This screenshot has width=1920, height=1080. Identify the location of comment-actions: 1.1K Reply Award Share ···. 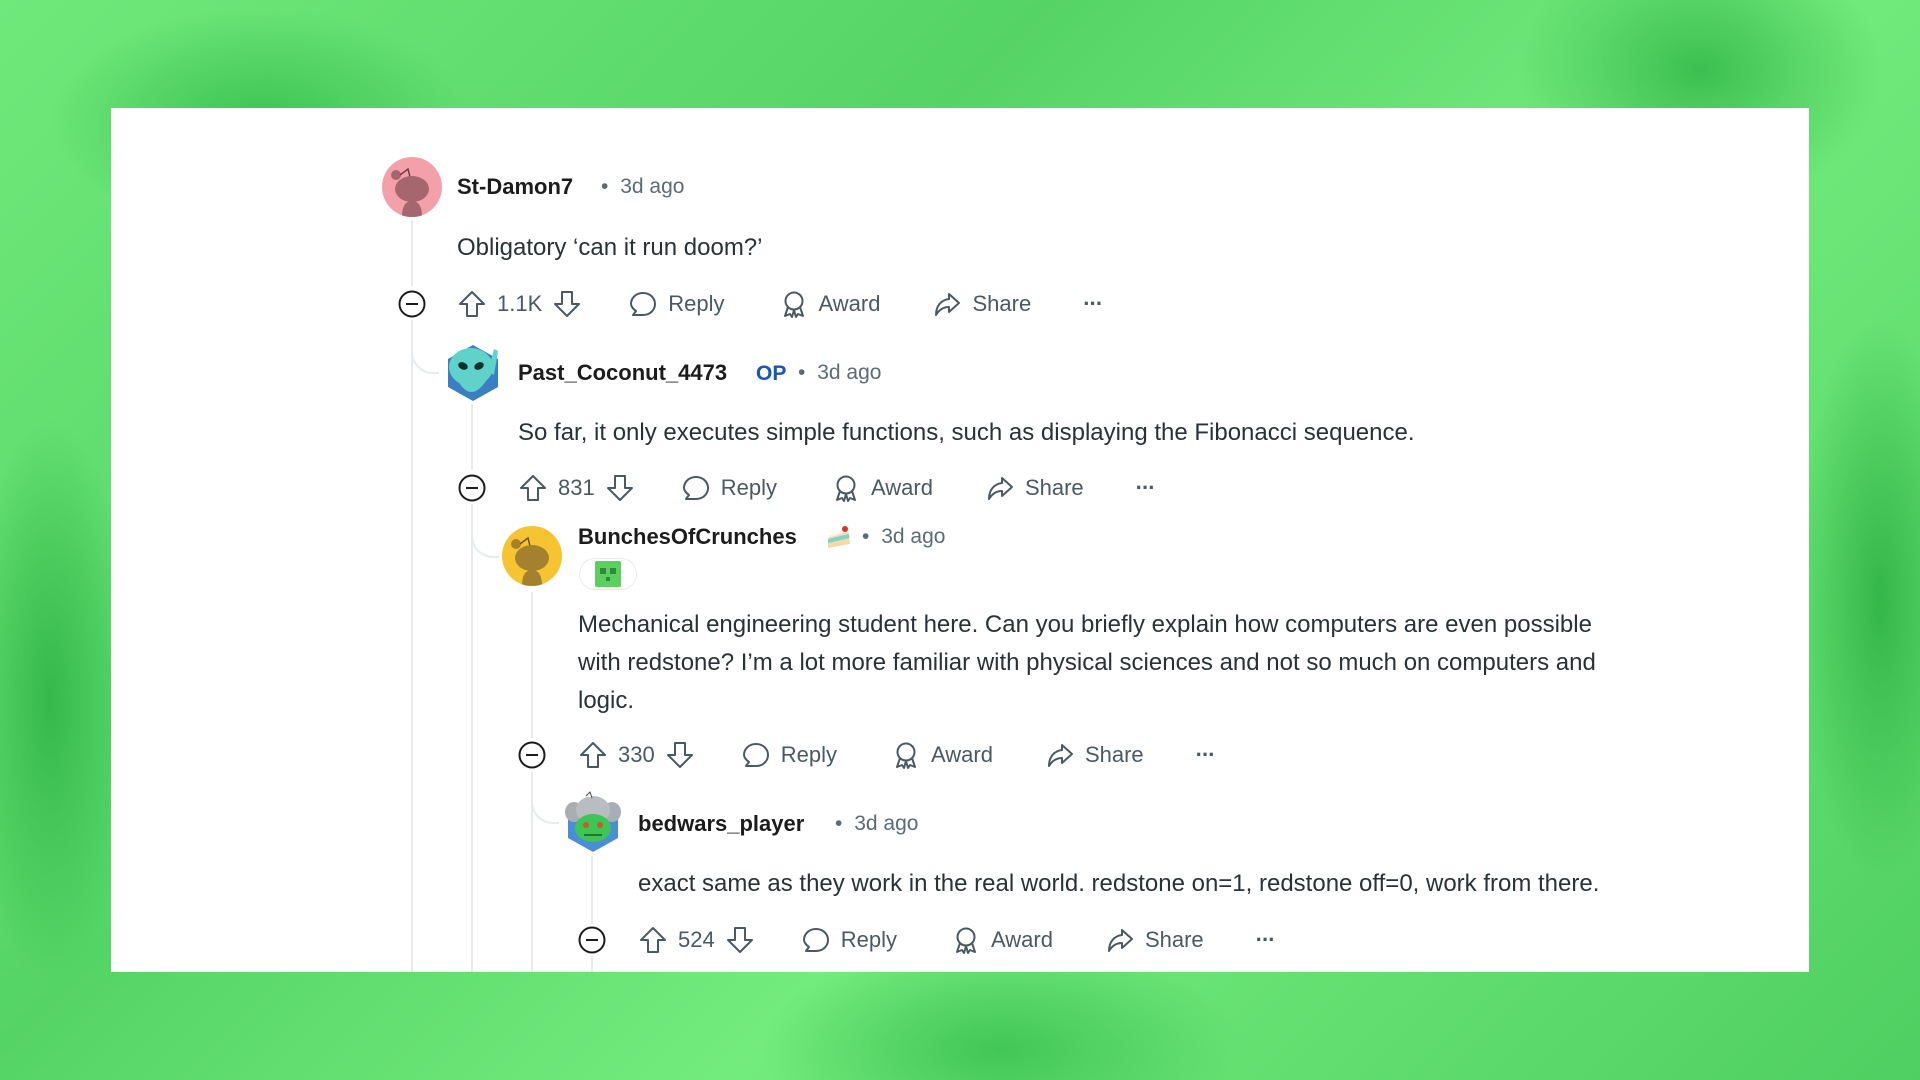
(780, 304).